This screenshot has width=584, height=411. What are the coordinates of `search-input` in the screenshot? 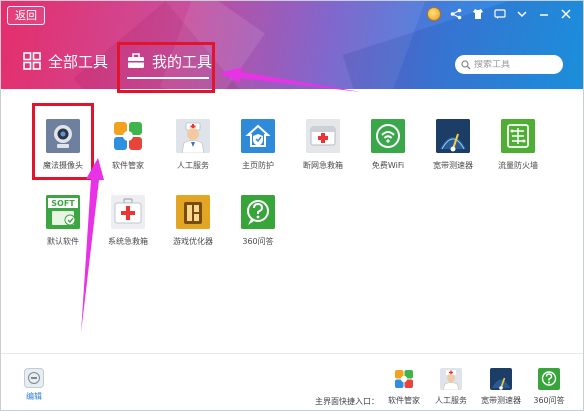 It's located at (516, 64).